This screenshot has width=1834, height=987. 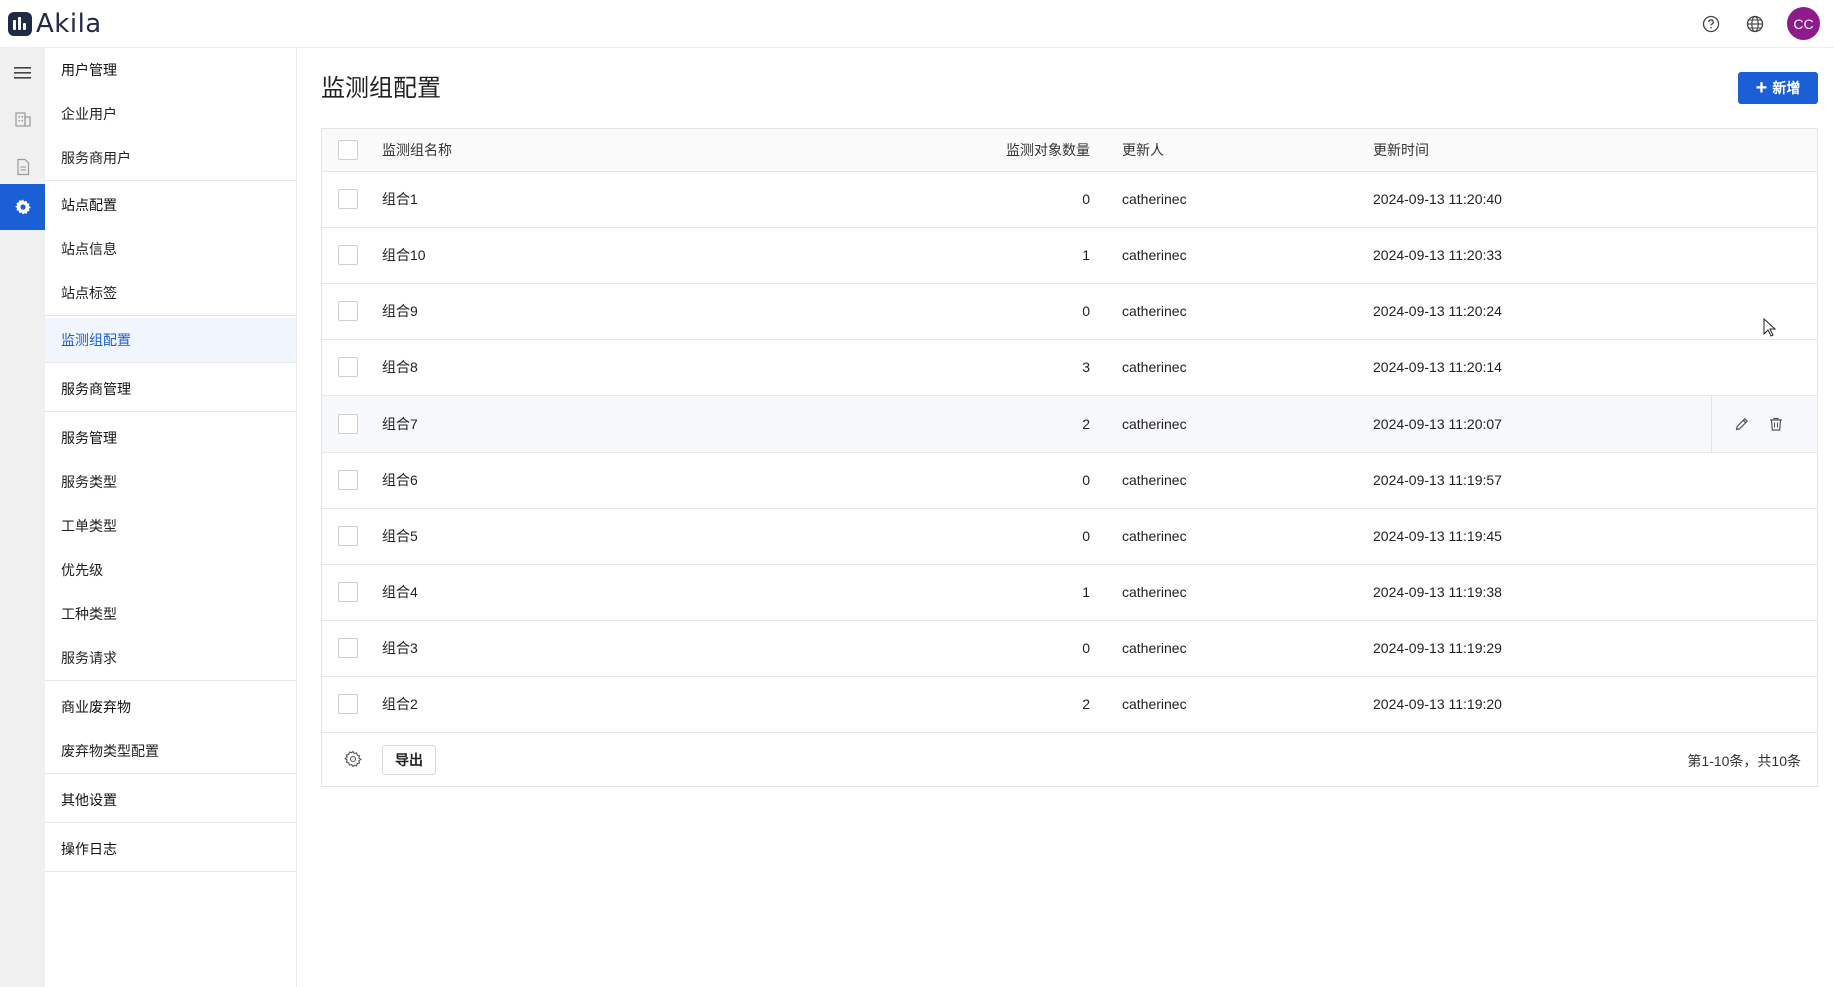 What do you see at coordinates (642, 150) in the screenshot?
I see `column-header-name: 监测组名称` at bounding box center [642, 150].